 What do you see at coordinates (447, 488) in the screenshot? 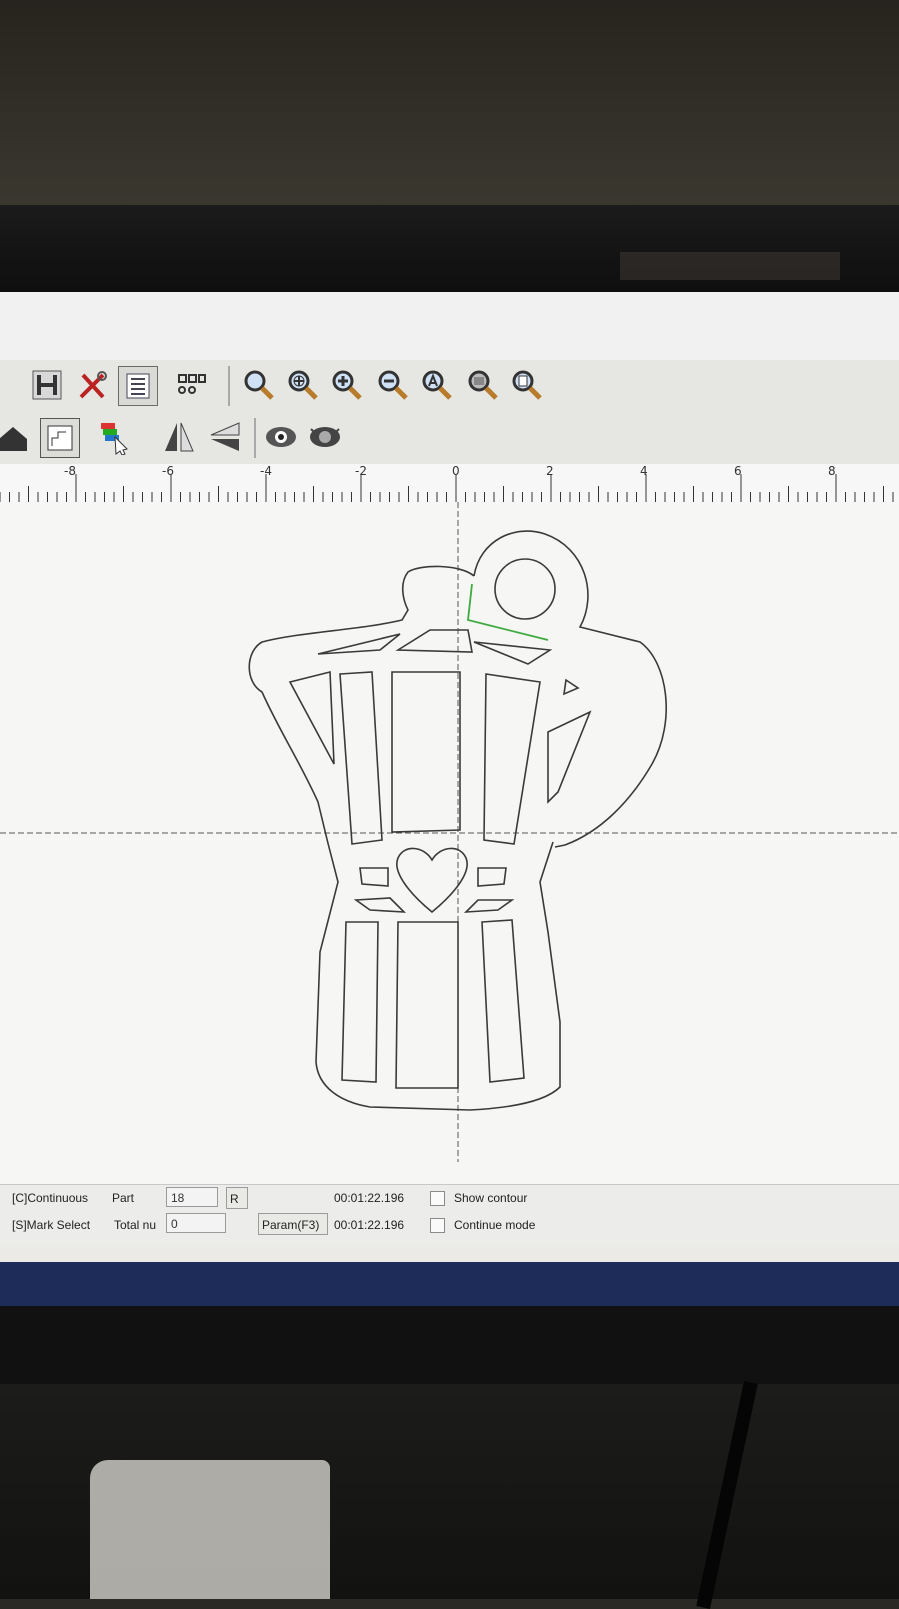
I see `ruler-ticks` at bounding box center [447, 488].